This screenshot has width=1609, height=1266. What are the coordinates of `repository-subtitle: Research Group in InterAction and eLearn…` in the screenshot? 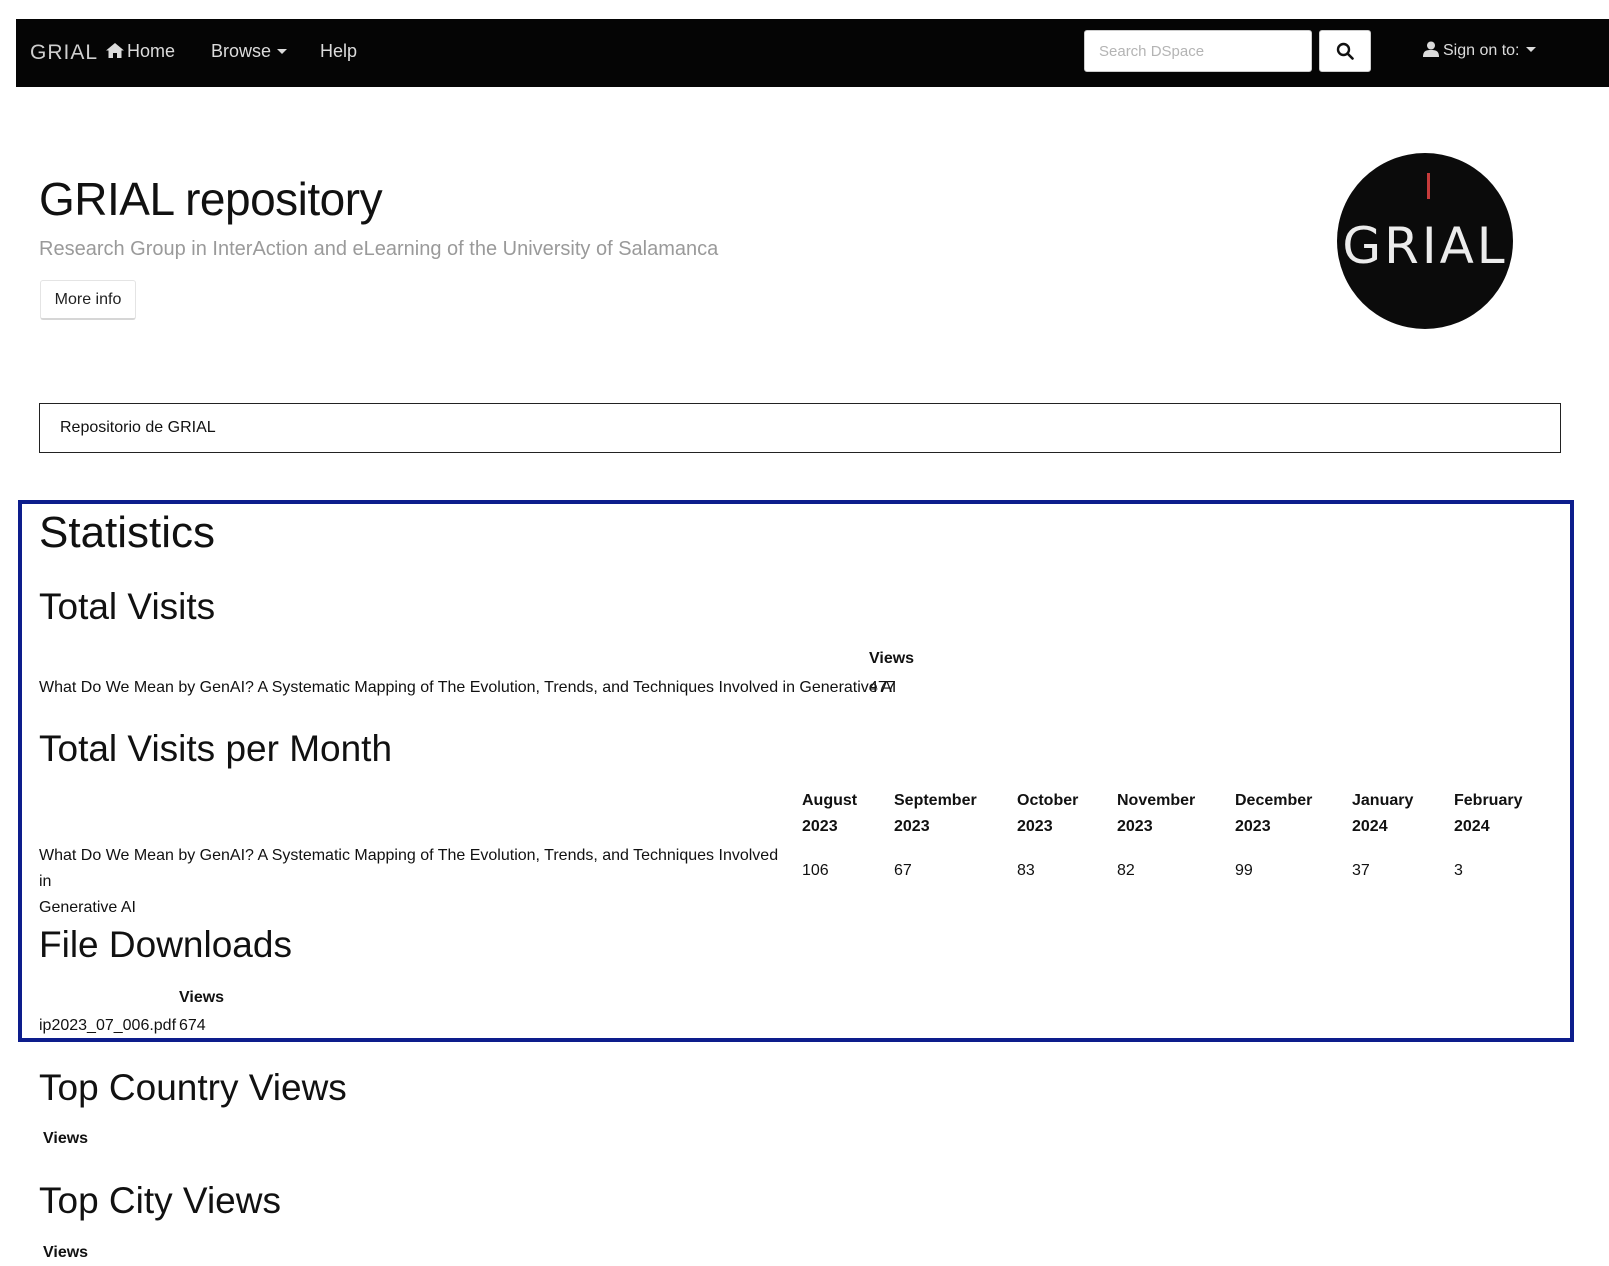 It's located at (379, 249).